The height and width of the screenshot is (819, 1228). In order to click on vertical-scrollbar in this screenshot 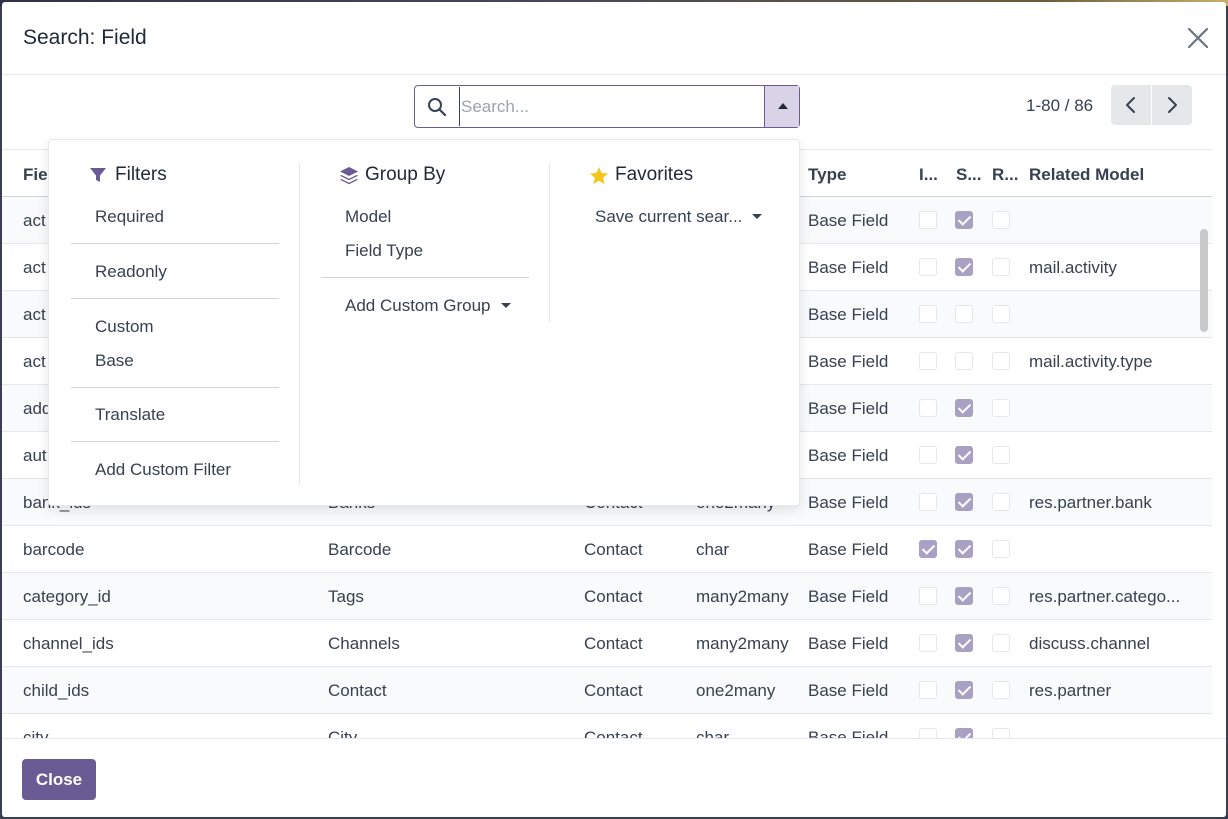, I will do `click(1204, 280)`.